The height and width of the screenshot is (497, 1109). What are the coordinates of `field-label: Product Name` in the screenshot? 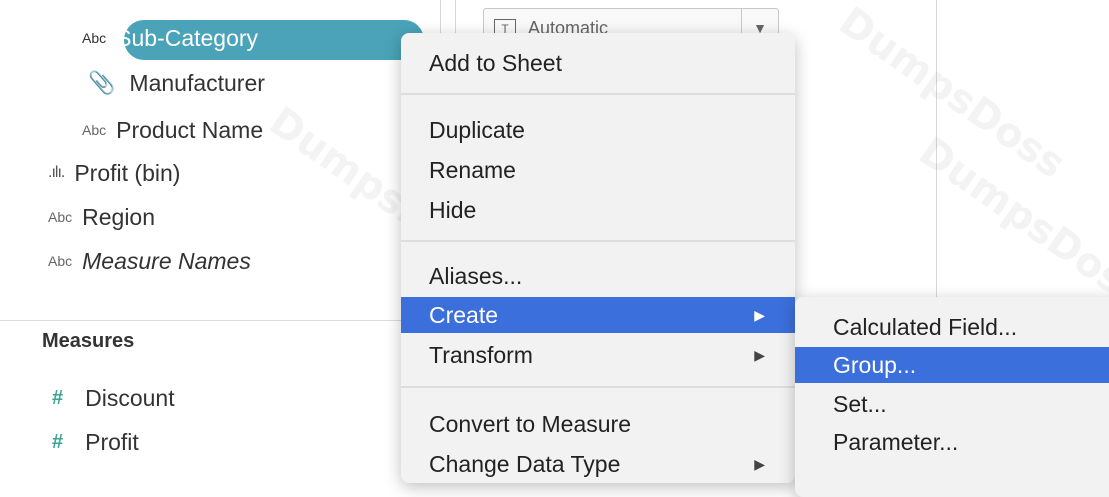 It's located at (190, 129).